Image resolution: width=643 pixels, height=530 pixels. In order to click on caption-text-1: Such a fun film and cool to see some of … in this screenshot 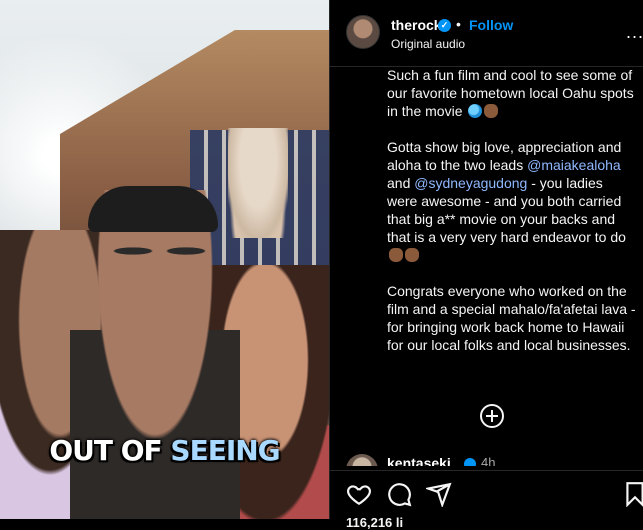, I will do `click(510, 93)`.